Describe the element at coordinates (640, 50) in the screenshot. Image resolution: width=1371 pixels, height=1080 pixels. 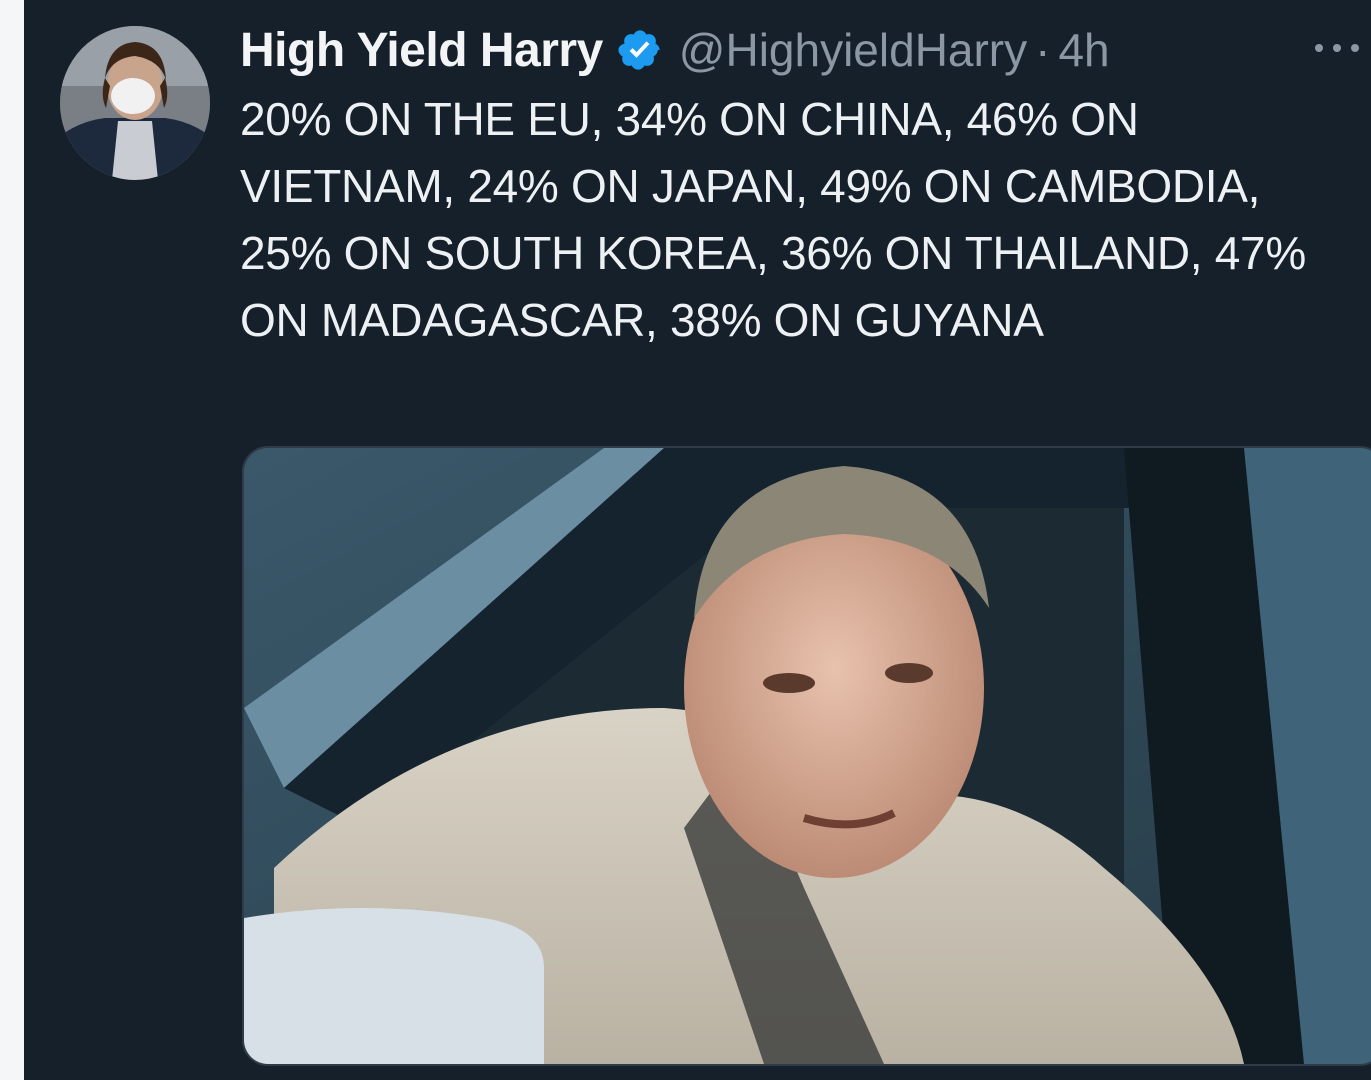
I see `verified-badge-icon` at that location.